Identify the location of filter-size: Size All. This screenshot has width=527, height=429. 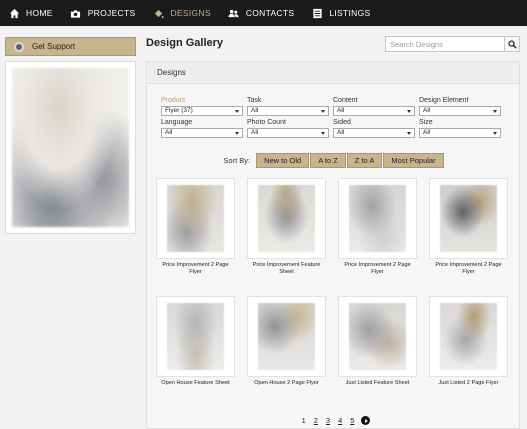
(462, 128).